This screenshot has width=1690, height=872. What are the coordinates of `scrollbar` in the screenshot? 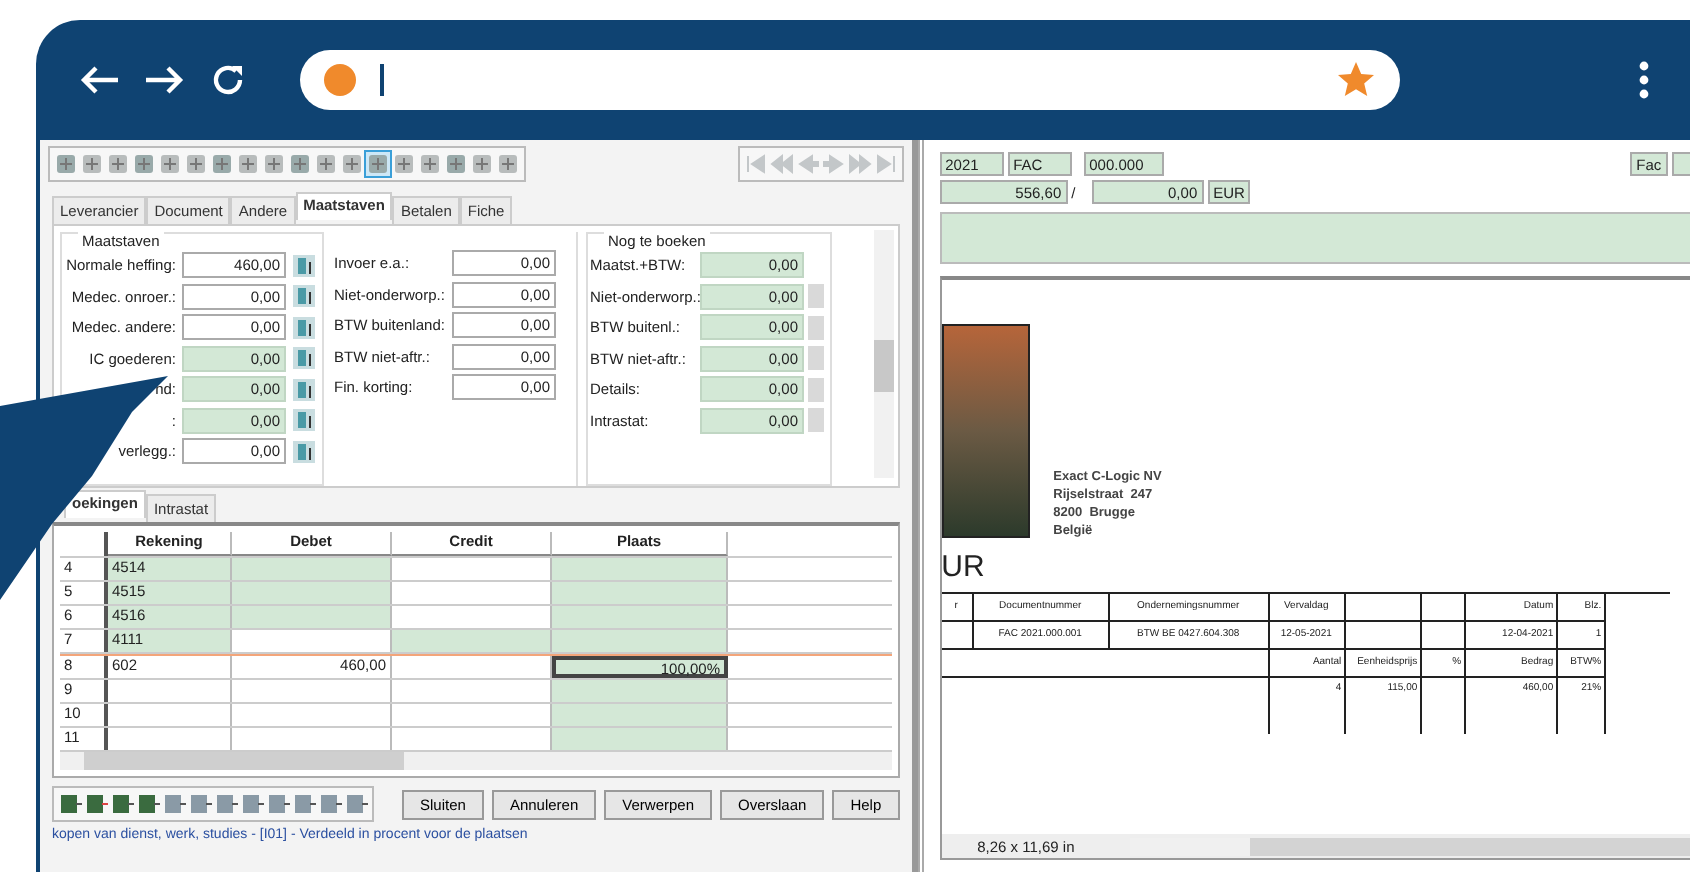 It's located at (883, 354).